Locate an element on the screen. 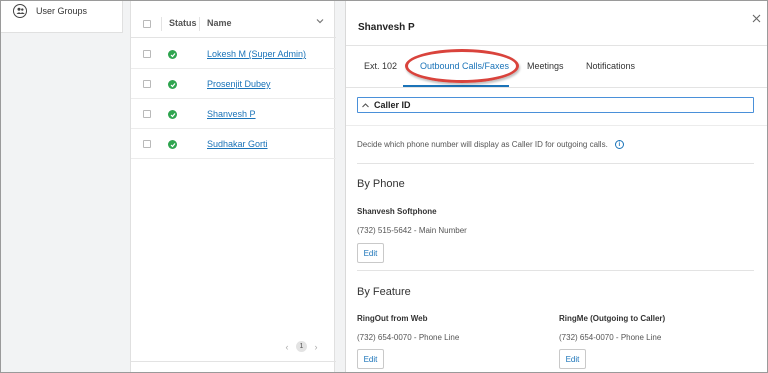 The image size is (768, 373). table-header: Status Name is located at coordinates (233, 23).